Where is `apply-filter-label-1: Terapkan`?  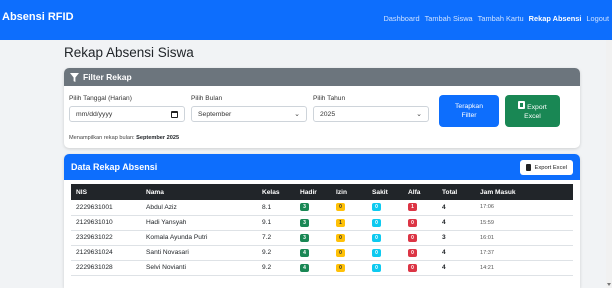
apply-filter-label-1: Terapkan is located at coordinates (469, 106).